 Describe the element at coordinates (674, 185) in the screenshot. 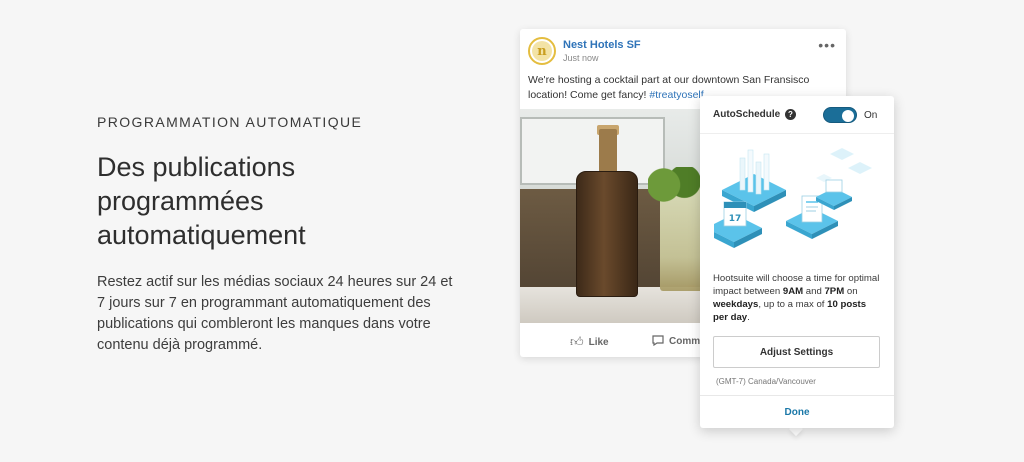

I see `mint-garnish` at that location.